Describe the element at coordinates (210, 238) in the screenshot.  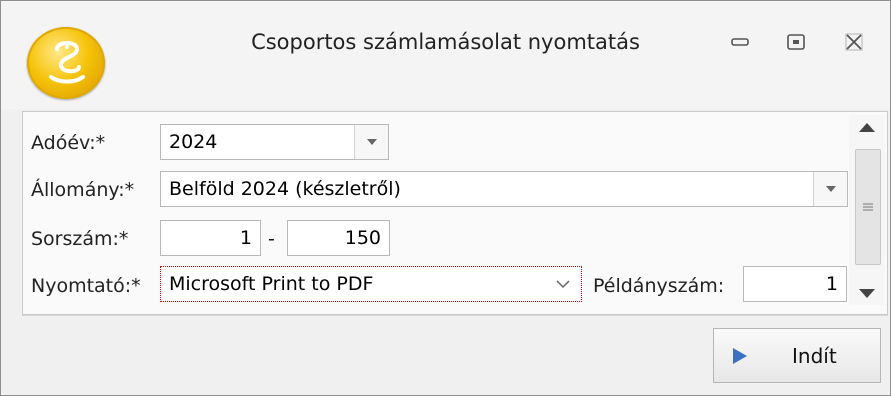
I see `serial-from-input: 1` at that location.